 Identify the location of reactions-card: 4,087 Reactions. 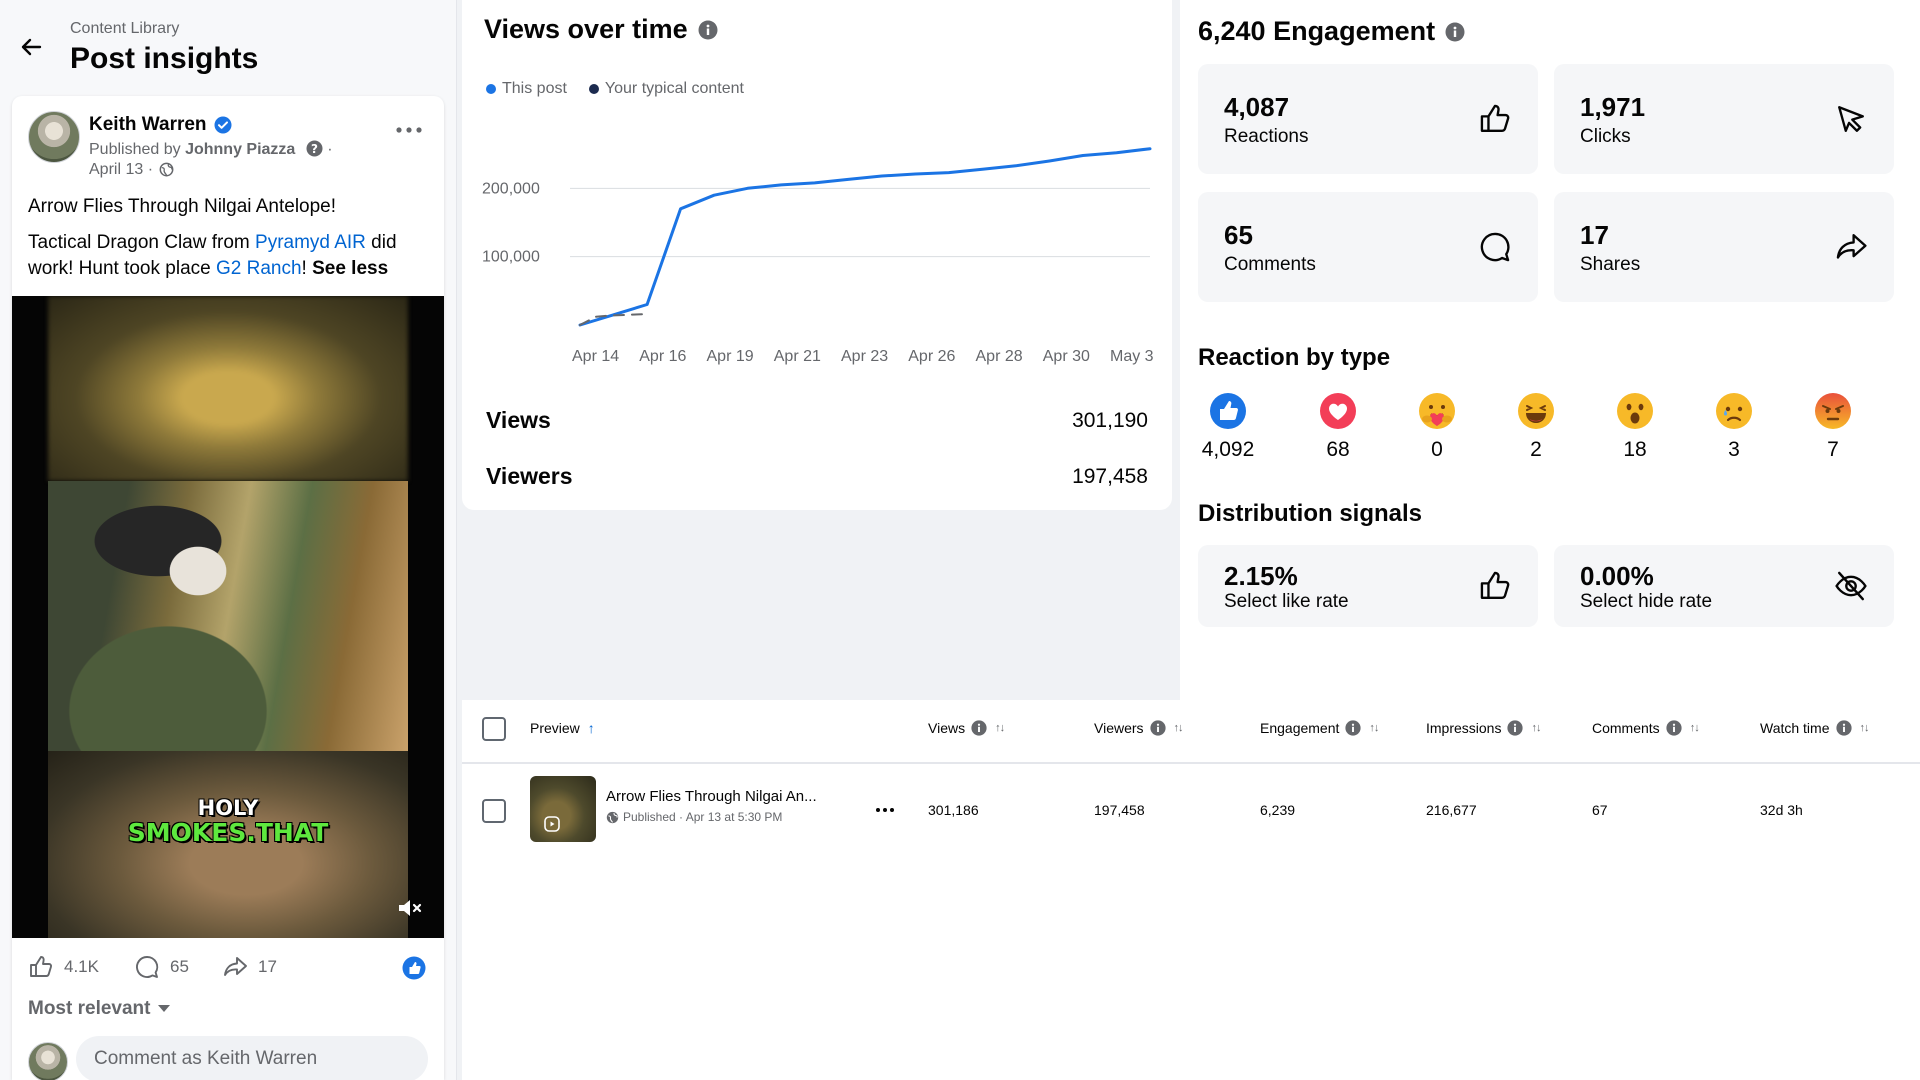
(1368, 119).